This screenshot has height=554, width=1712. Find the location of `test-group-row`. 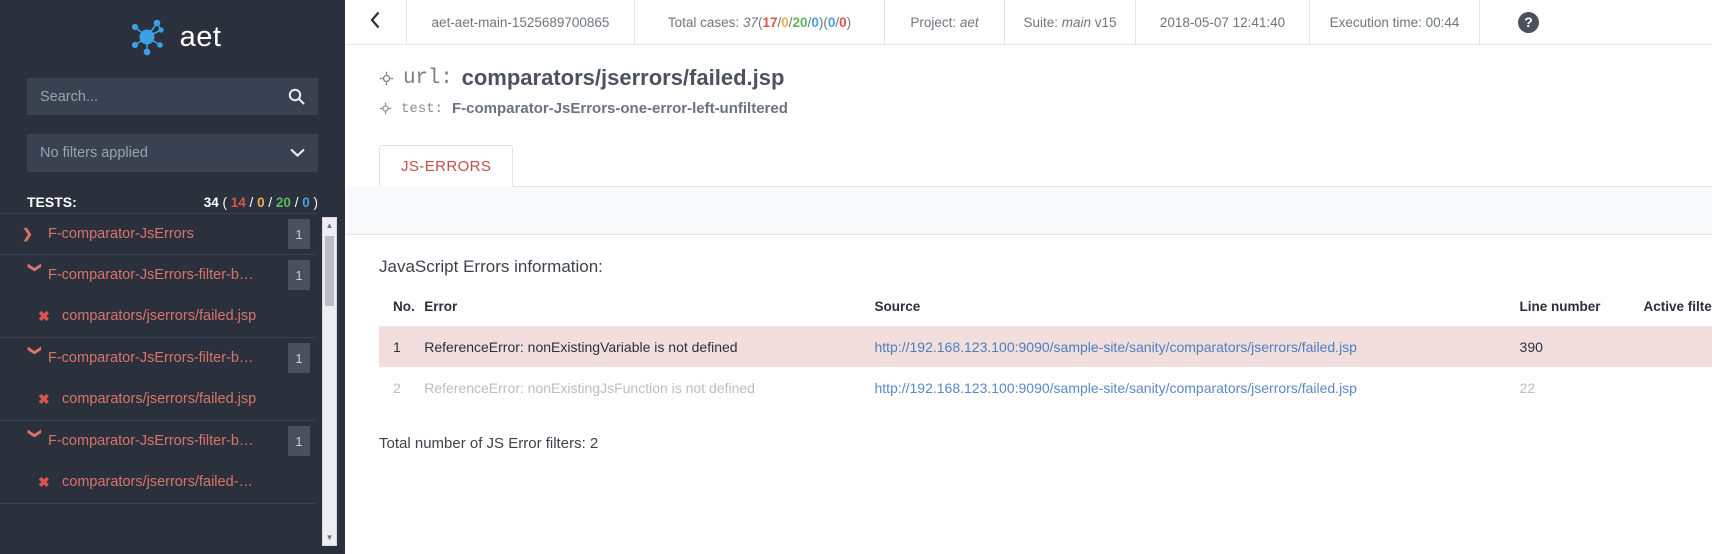

test-group-row is located at coordinates (158, 524).